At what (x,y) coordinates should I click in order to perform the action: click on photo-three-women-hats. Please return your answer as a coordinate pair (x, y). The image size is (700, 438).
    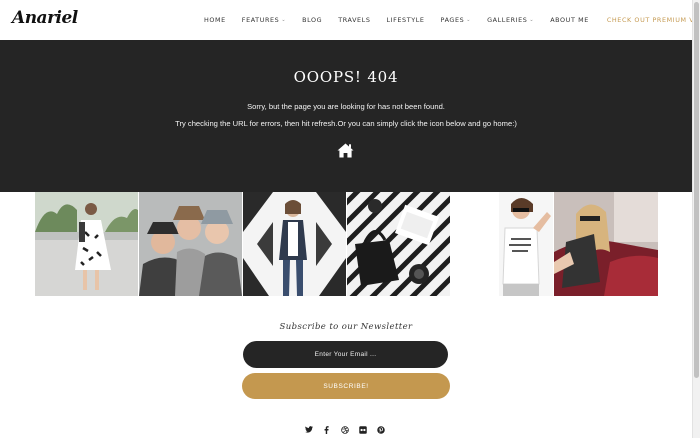
    Looking at the image, I should click on (190, 244).